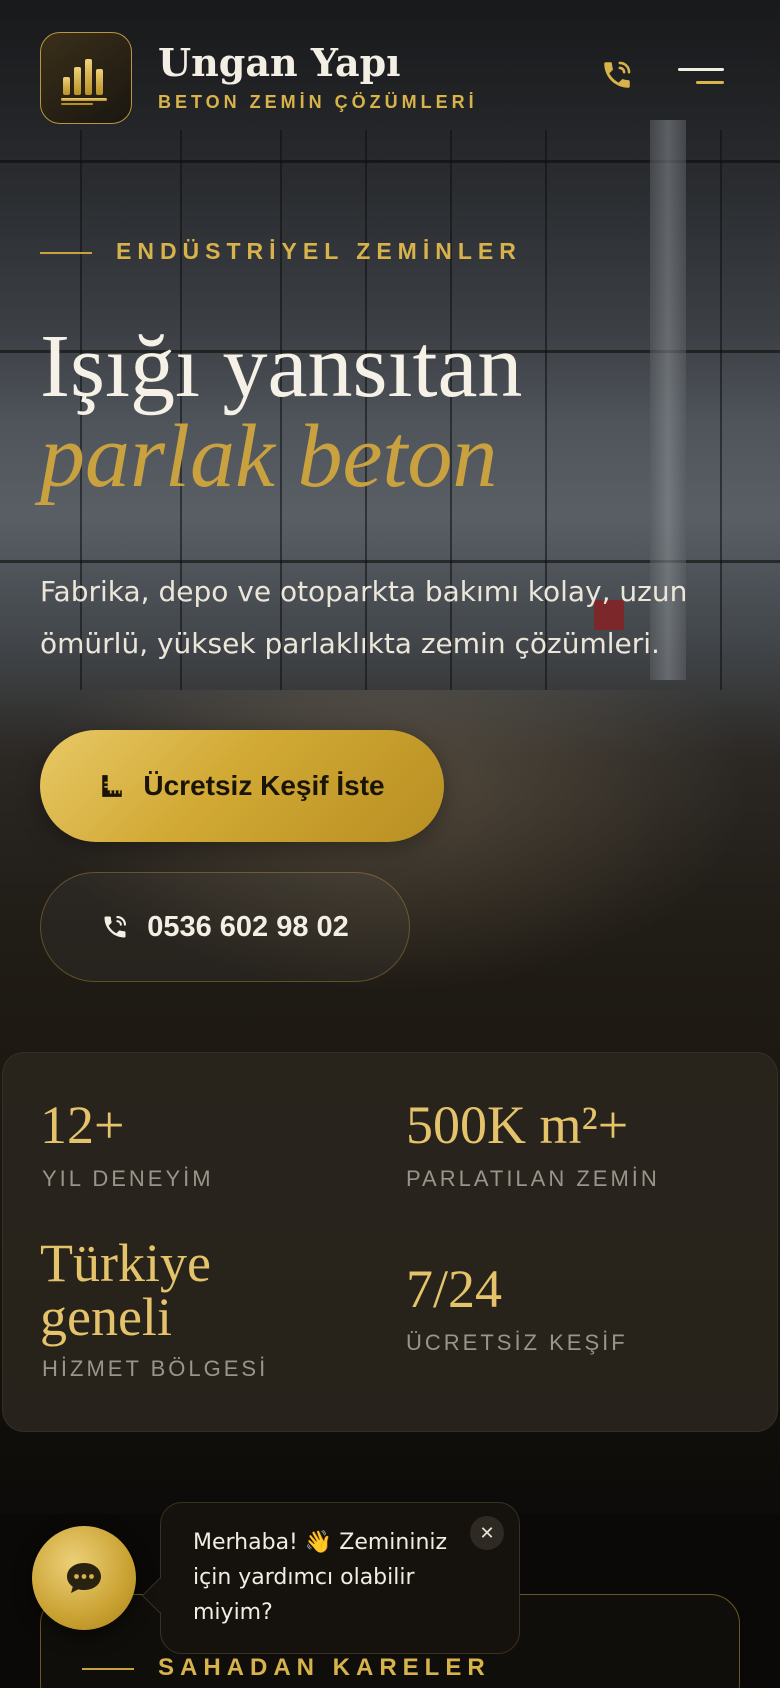  What do you see at coordinates (281, 366) in the screenshot?
I see `hero-headline: Işığı yansıtan` at bounding box center [281, 366].